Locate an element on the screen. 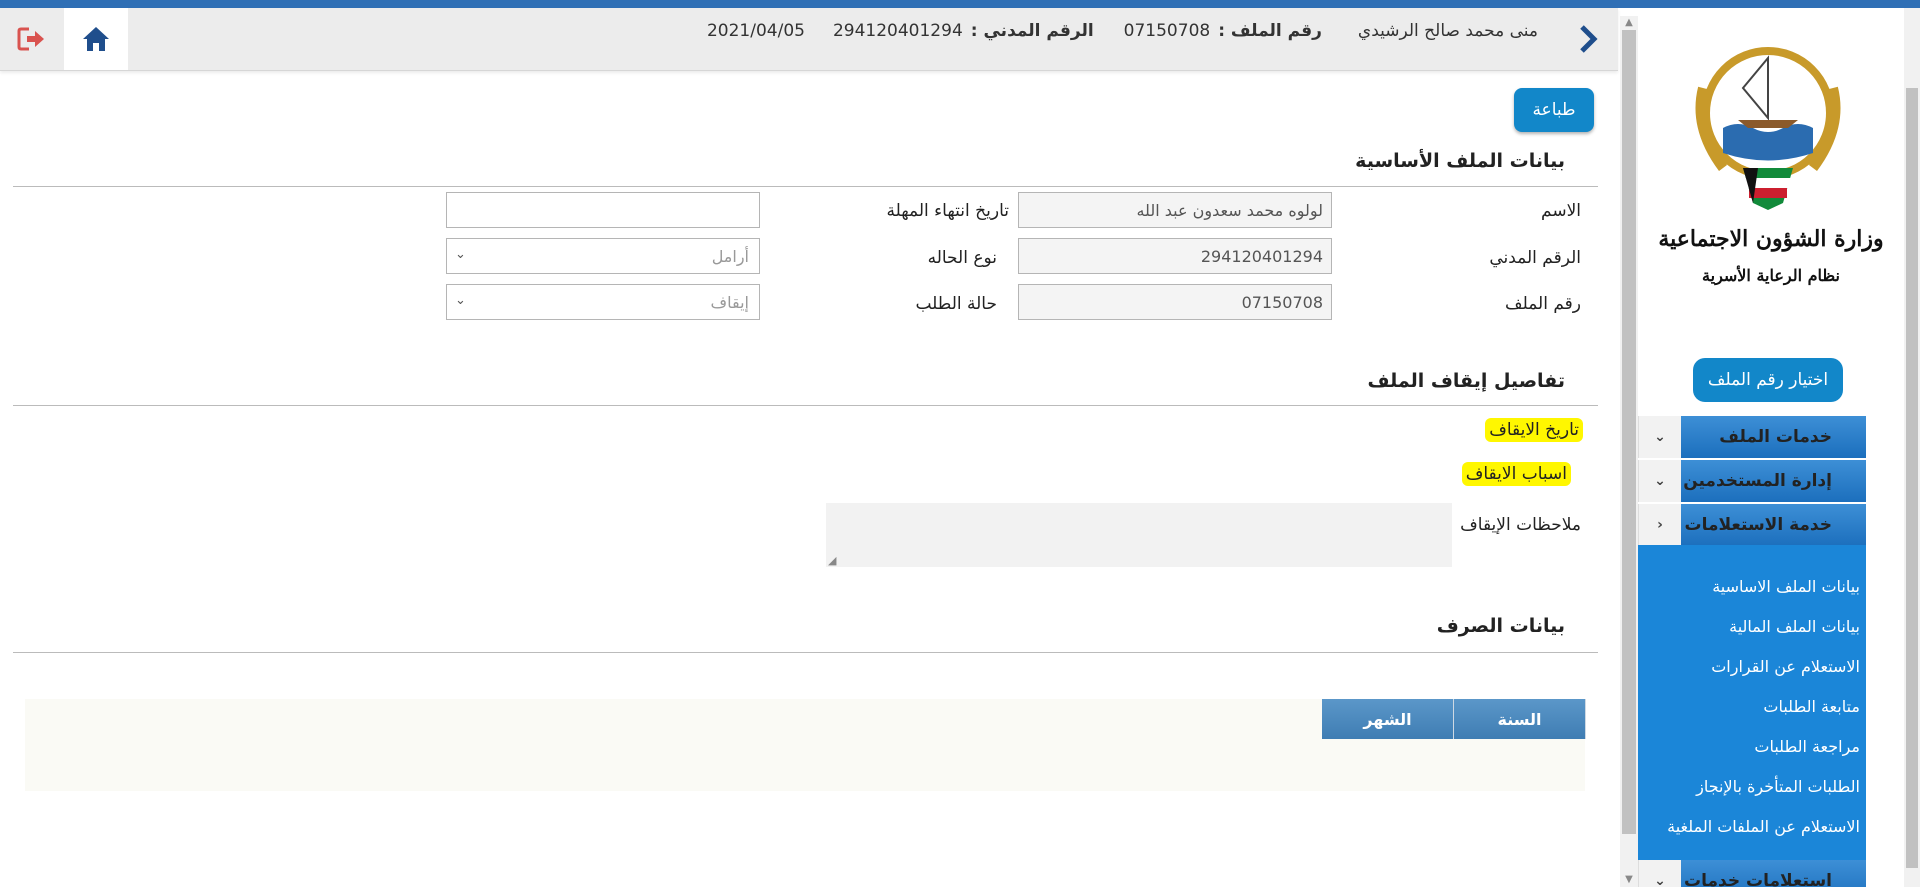  menu-link-services-inquiries: استعلامات خدمات الربط ⌄ is located at coordinates (1752, 873).